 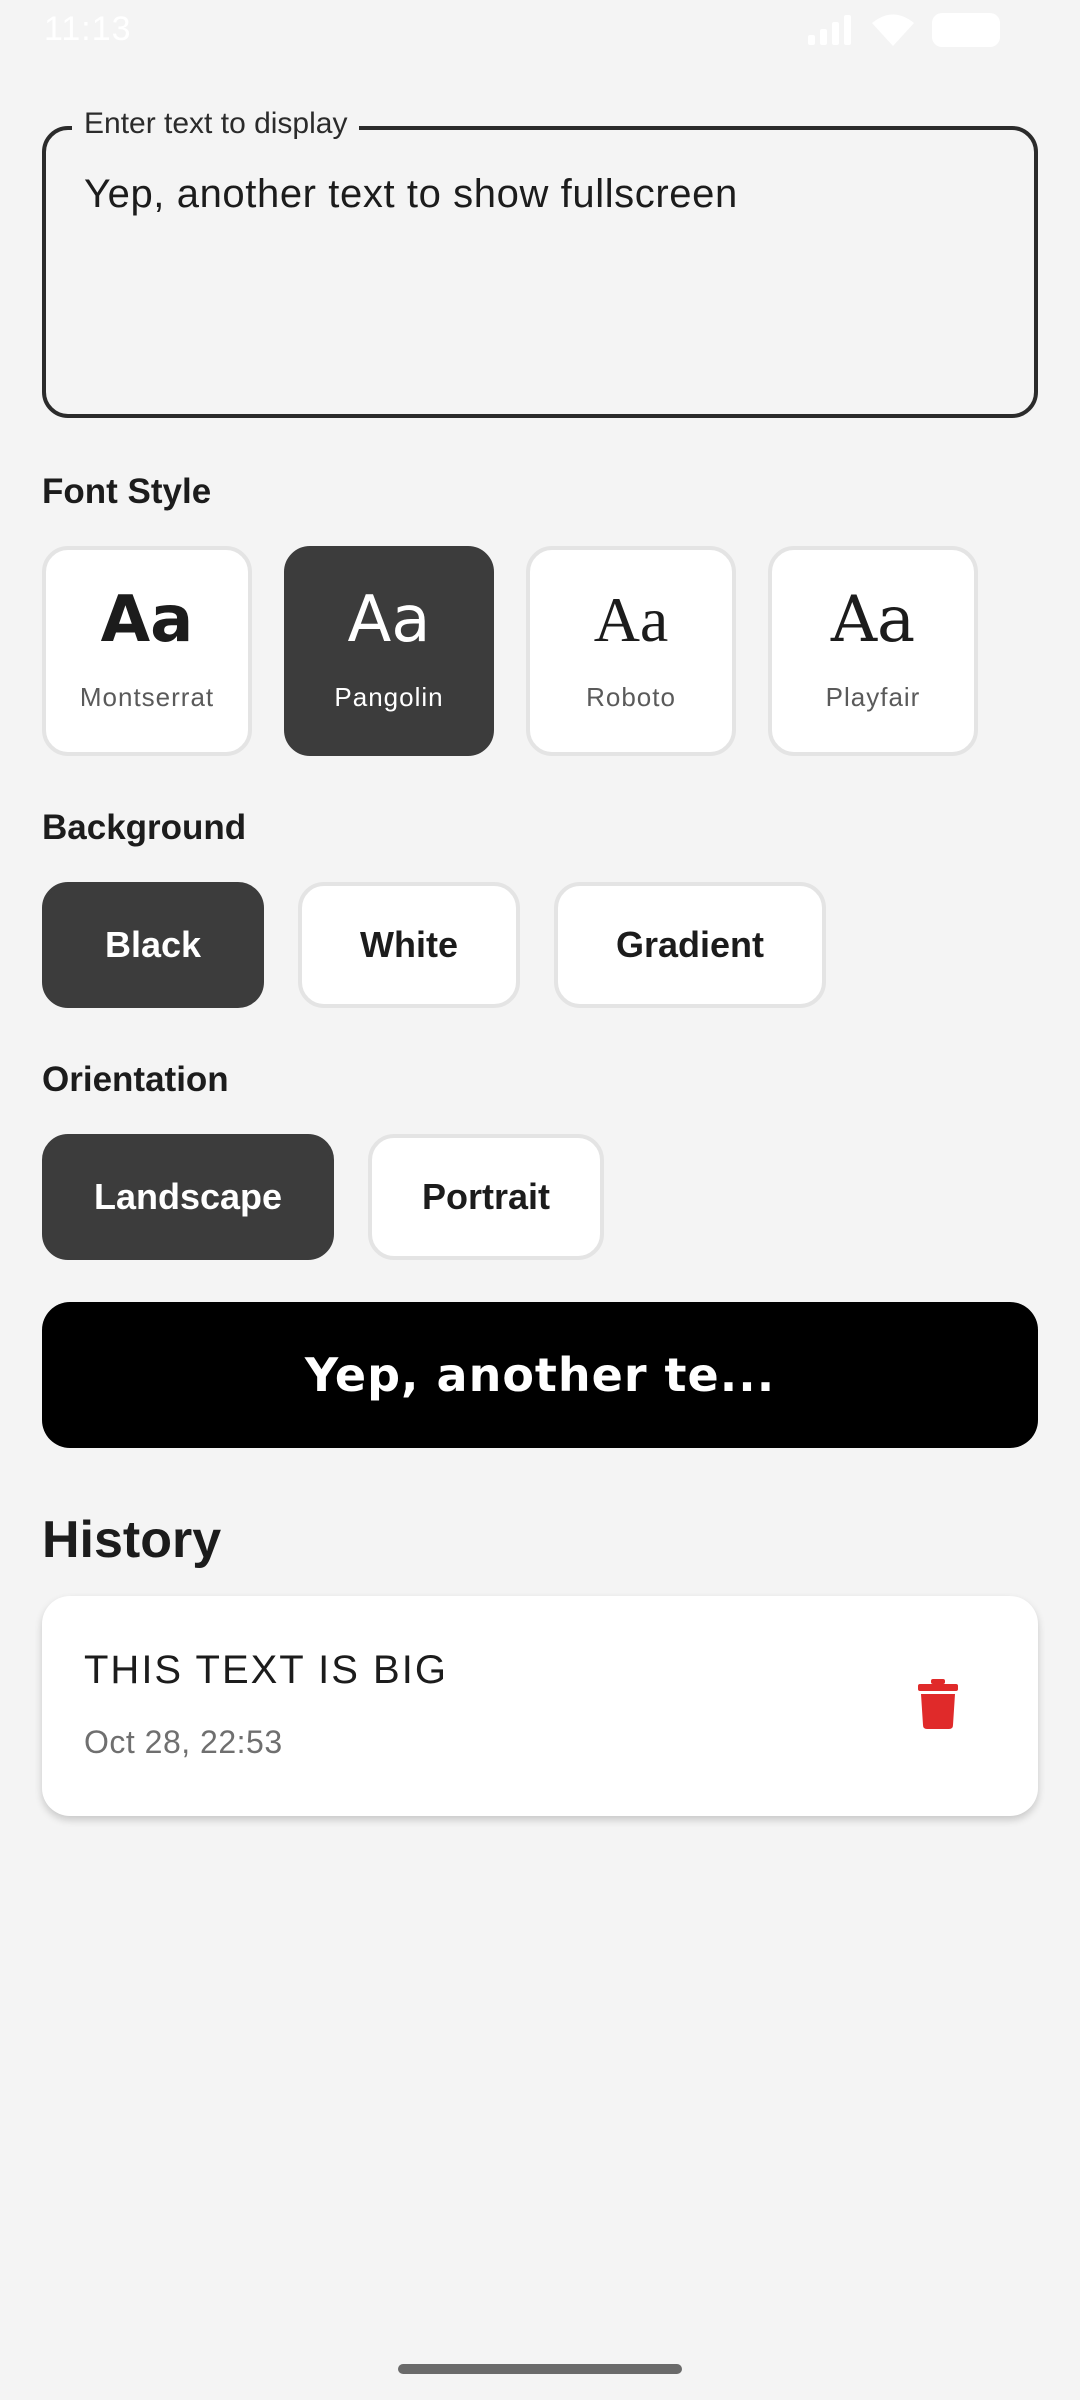 What do you see at coordinates (893, 30) in the screenshot?
I see `wifi-icon` at bounding box center [893, 30].